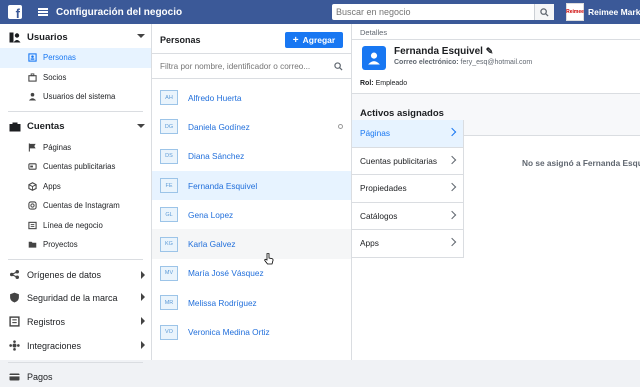  I want to click on sidebar-item-label: Usuarios del sistema, so click(79, 97).